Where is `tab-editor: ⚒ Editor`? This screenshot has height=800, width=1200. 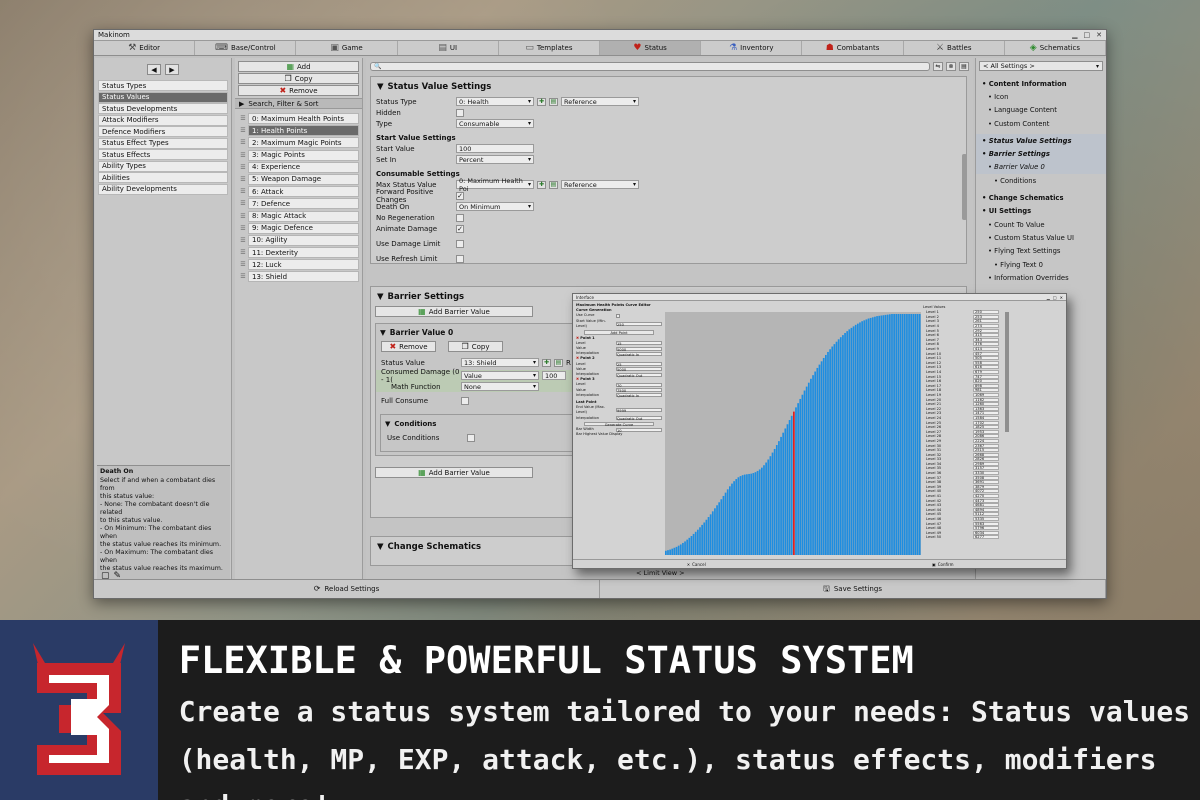
tab-editor: ⚒ Editor is located at coordinates (145, 48).